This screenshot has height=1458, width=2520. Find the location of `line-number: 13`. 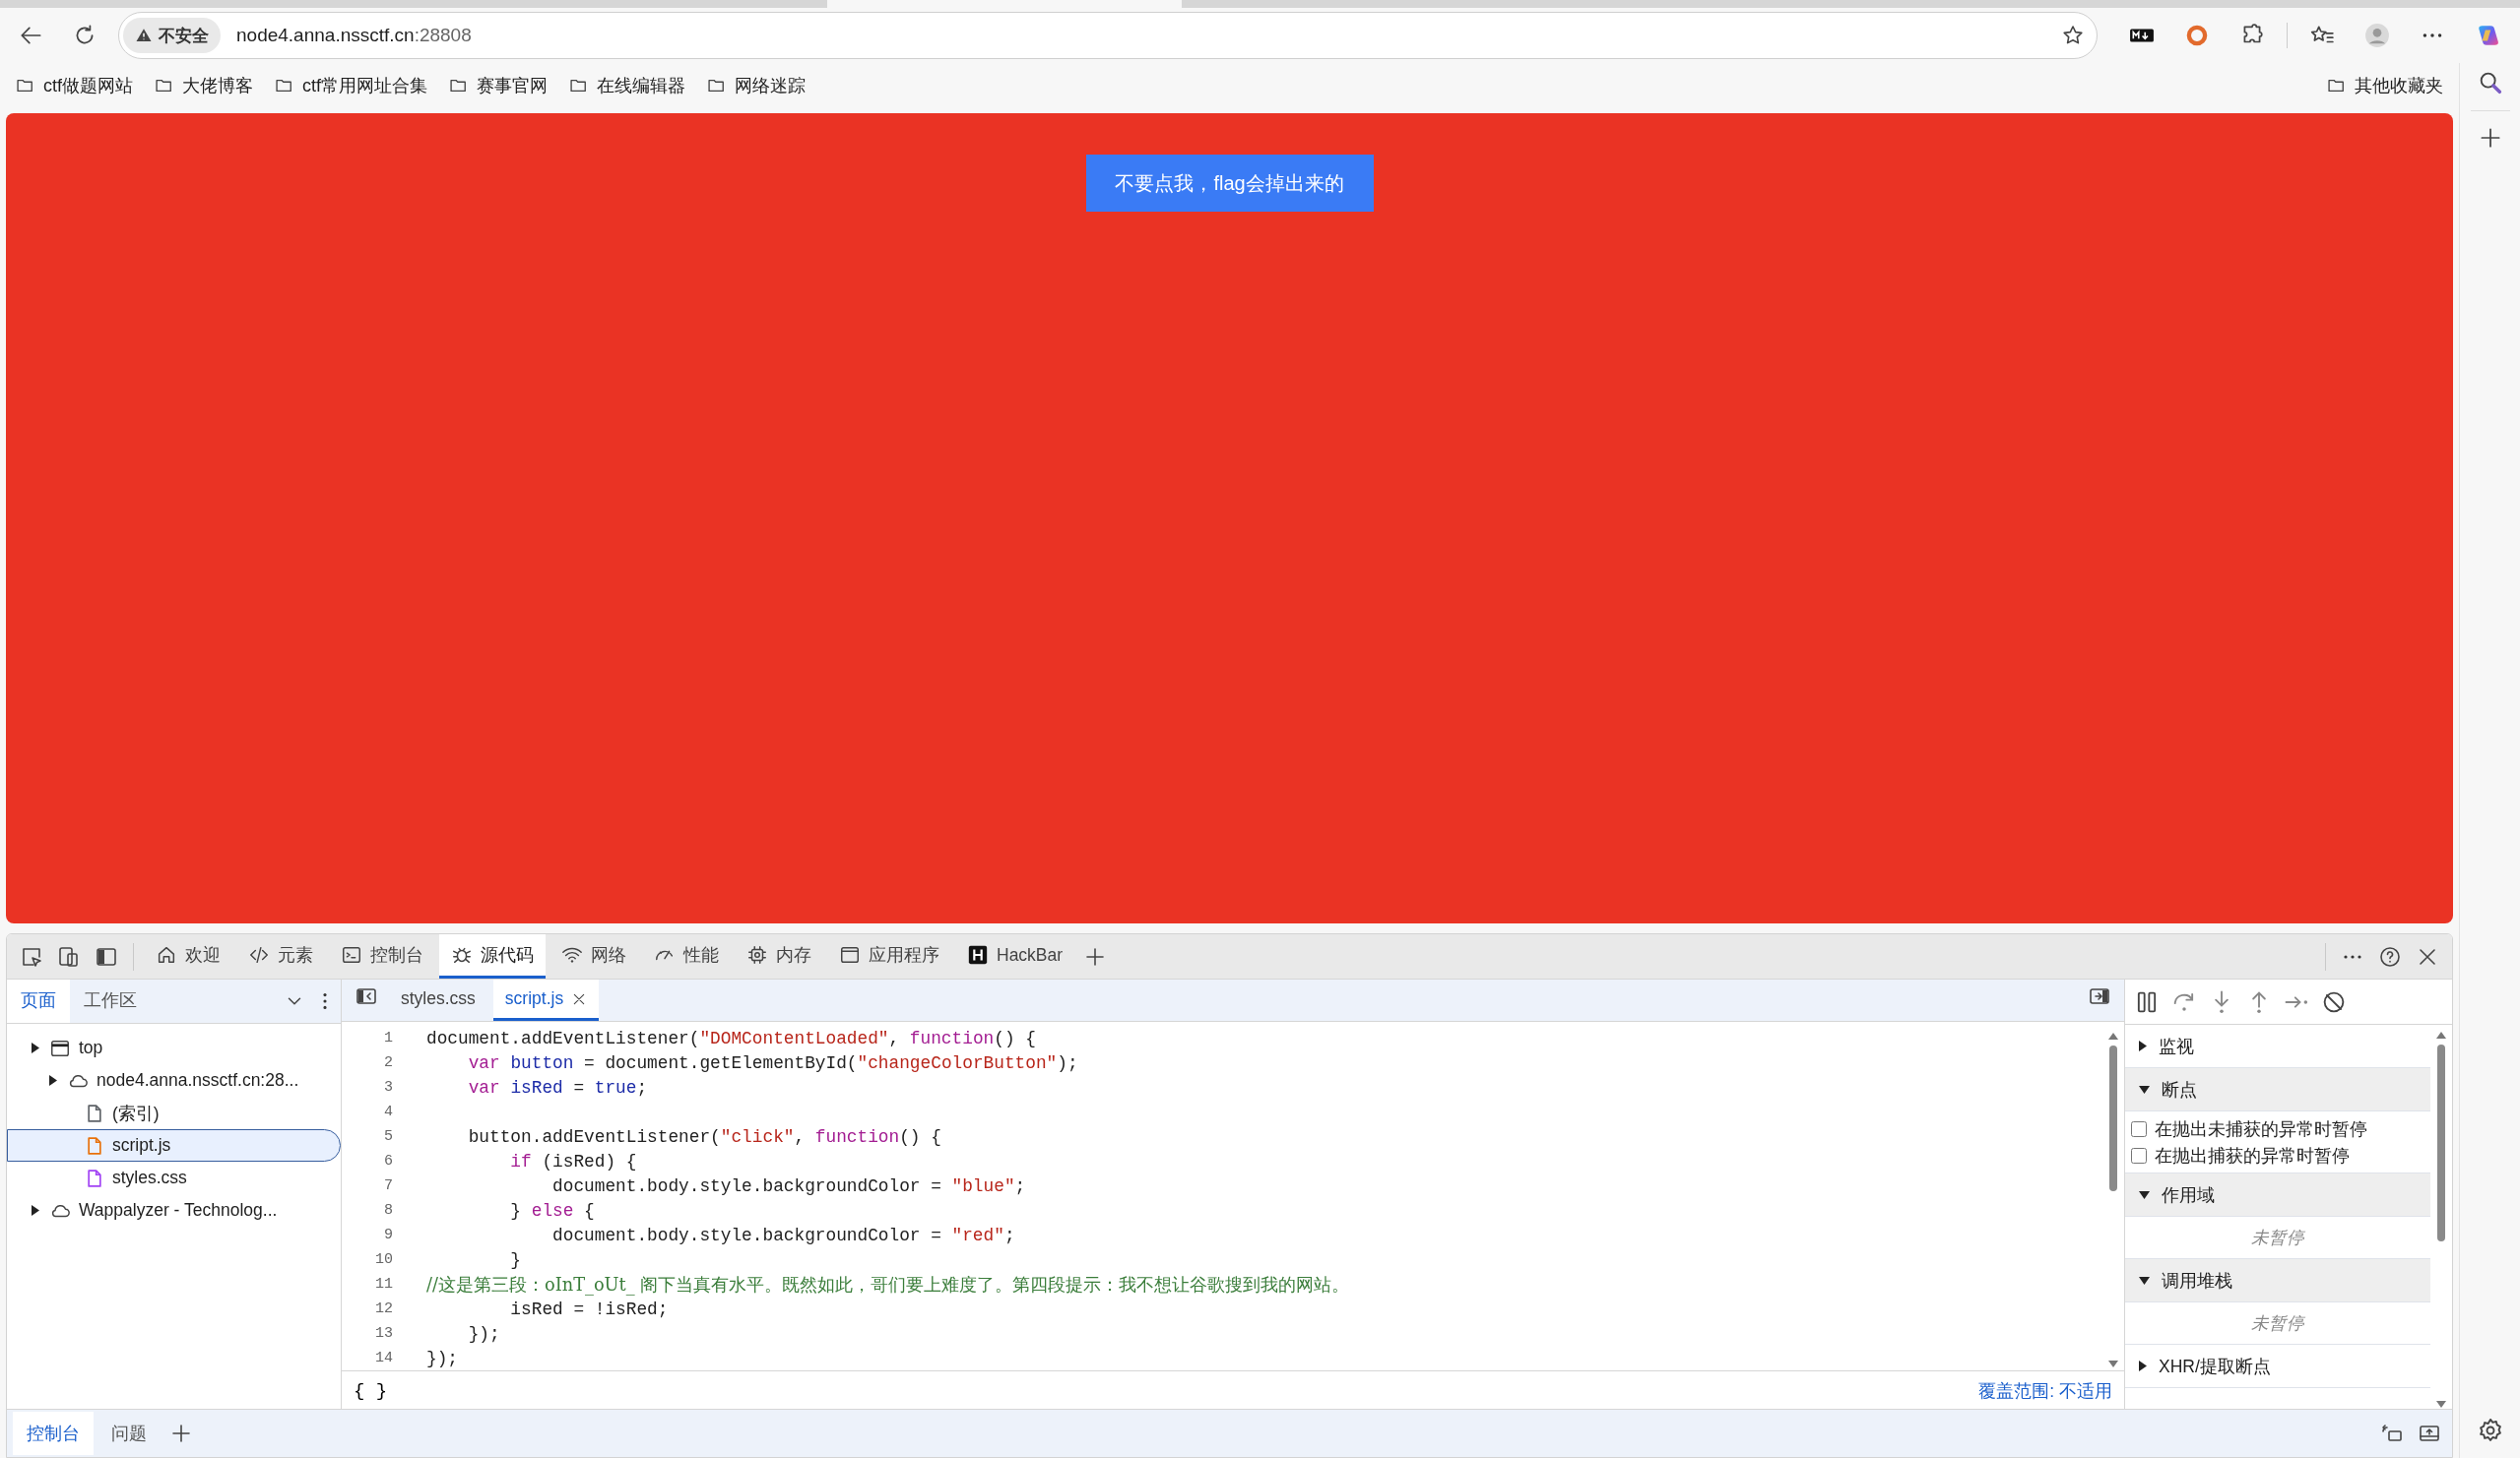

line-number: 13 is located at coordinates (383, 1333).